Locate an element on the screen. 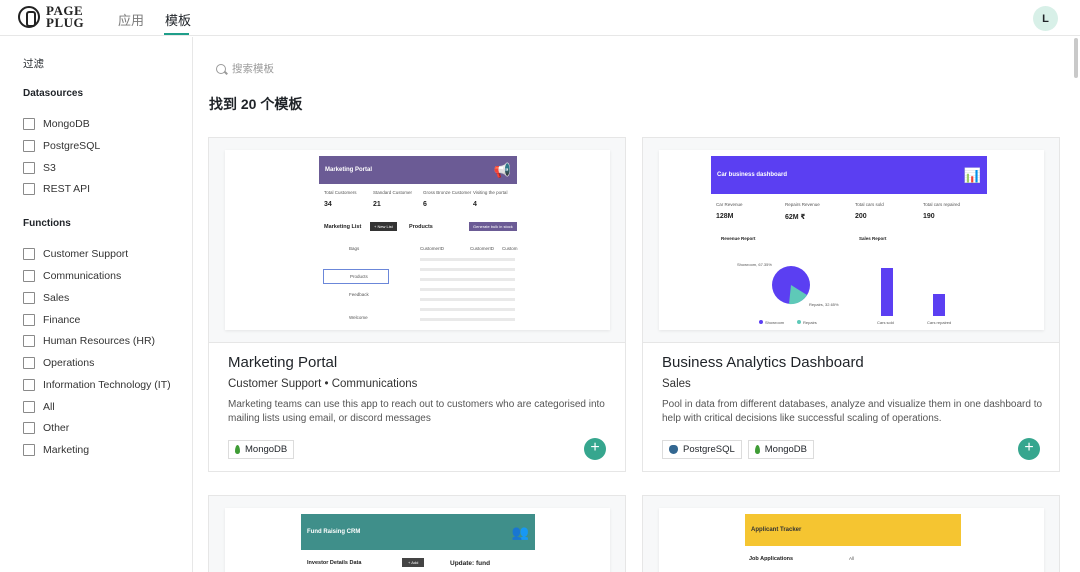 Image resolution: width=1080 pixels, height=572 pixels. preview-right-title: Update: fund is located at coordinates (470, 563).